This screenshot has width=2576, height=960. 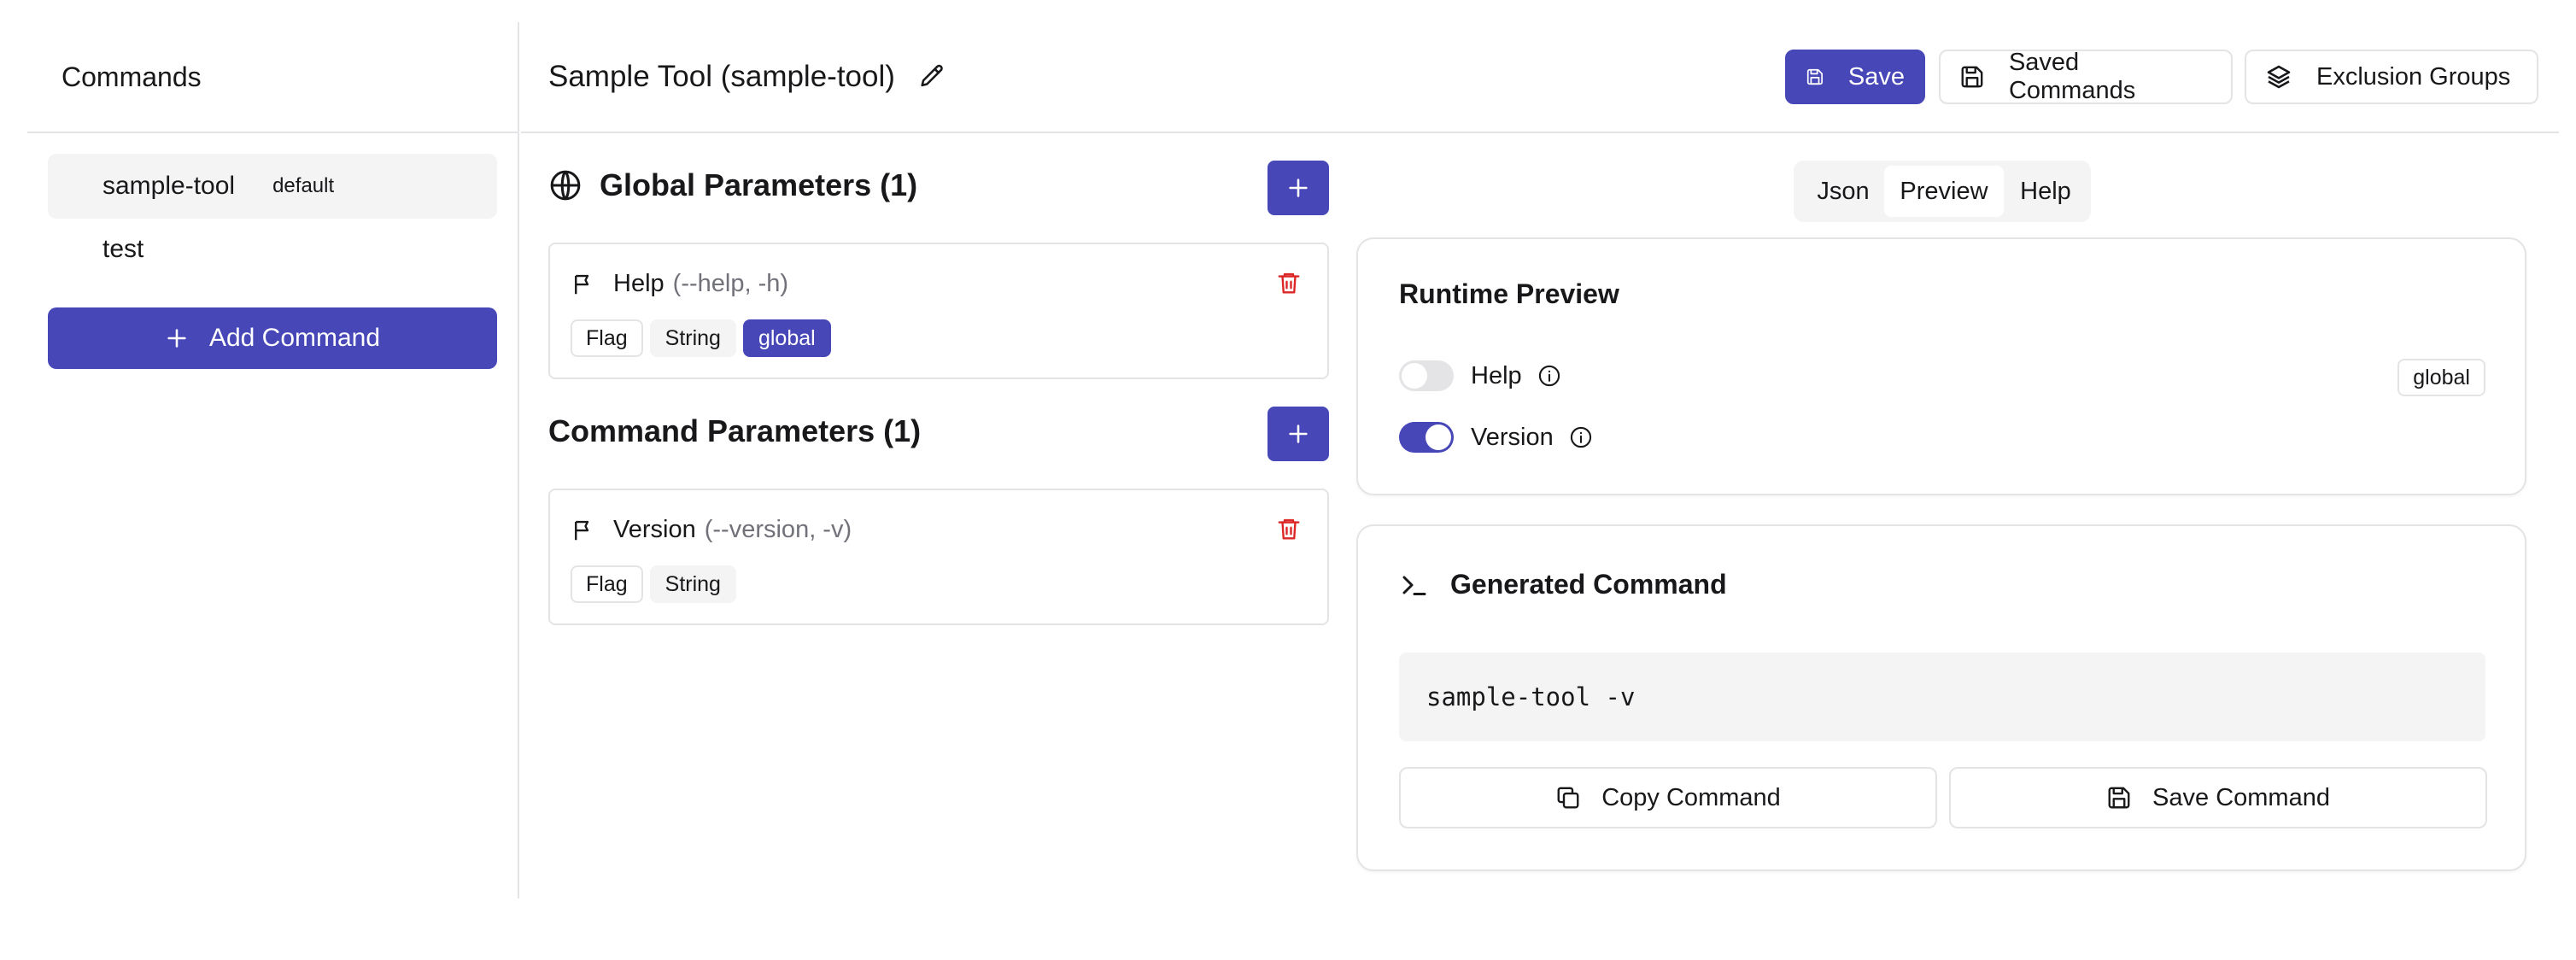 I want to click on command-parameters-heading: Command Parameters (1), so click(x=734, y=431).